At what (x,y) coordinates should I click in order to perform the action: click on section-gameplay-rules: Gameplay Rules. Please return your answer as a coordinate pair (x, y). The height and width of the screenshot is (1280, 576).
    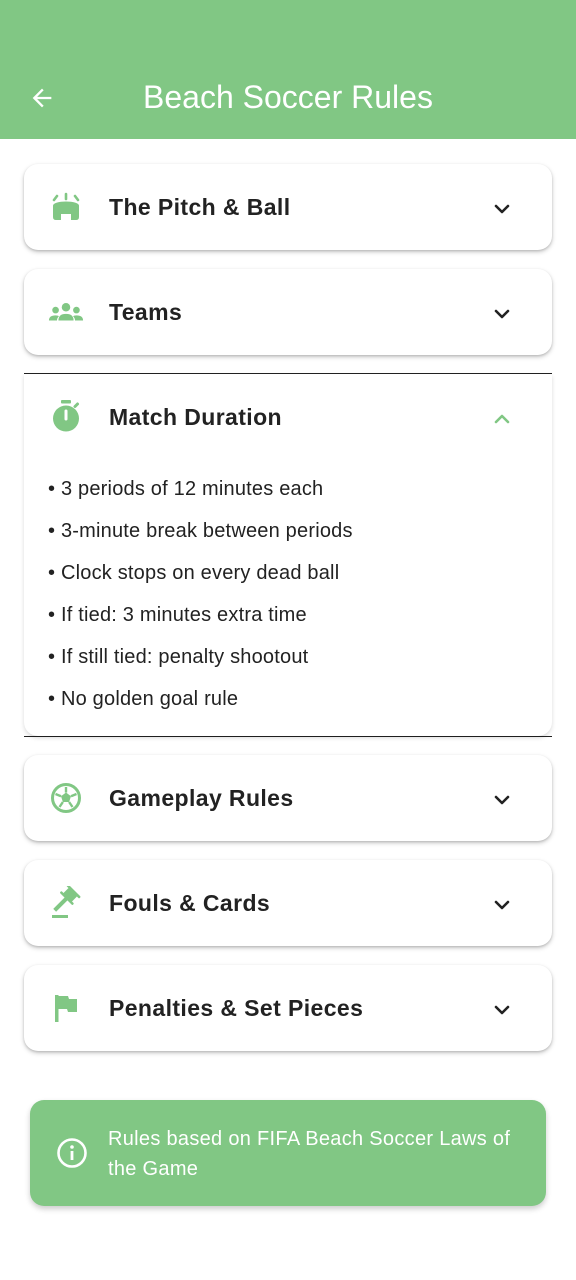
    Looking at the image, I should click on (288, 798).